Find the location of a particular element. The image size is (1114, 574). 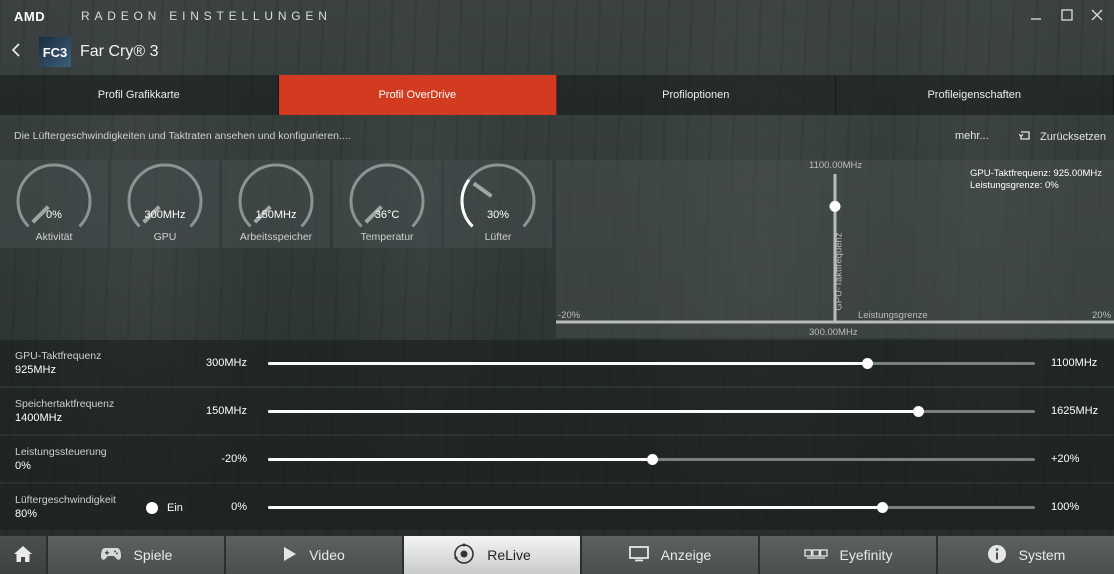

gauge-label: GPU is located at coordinates (165, 237).